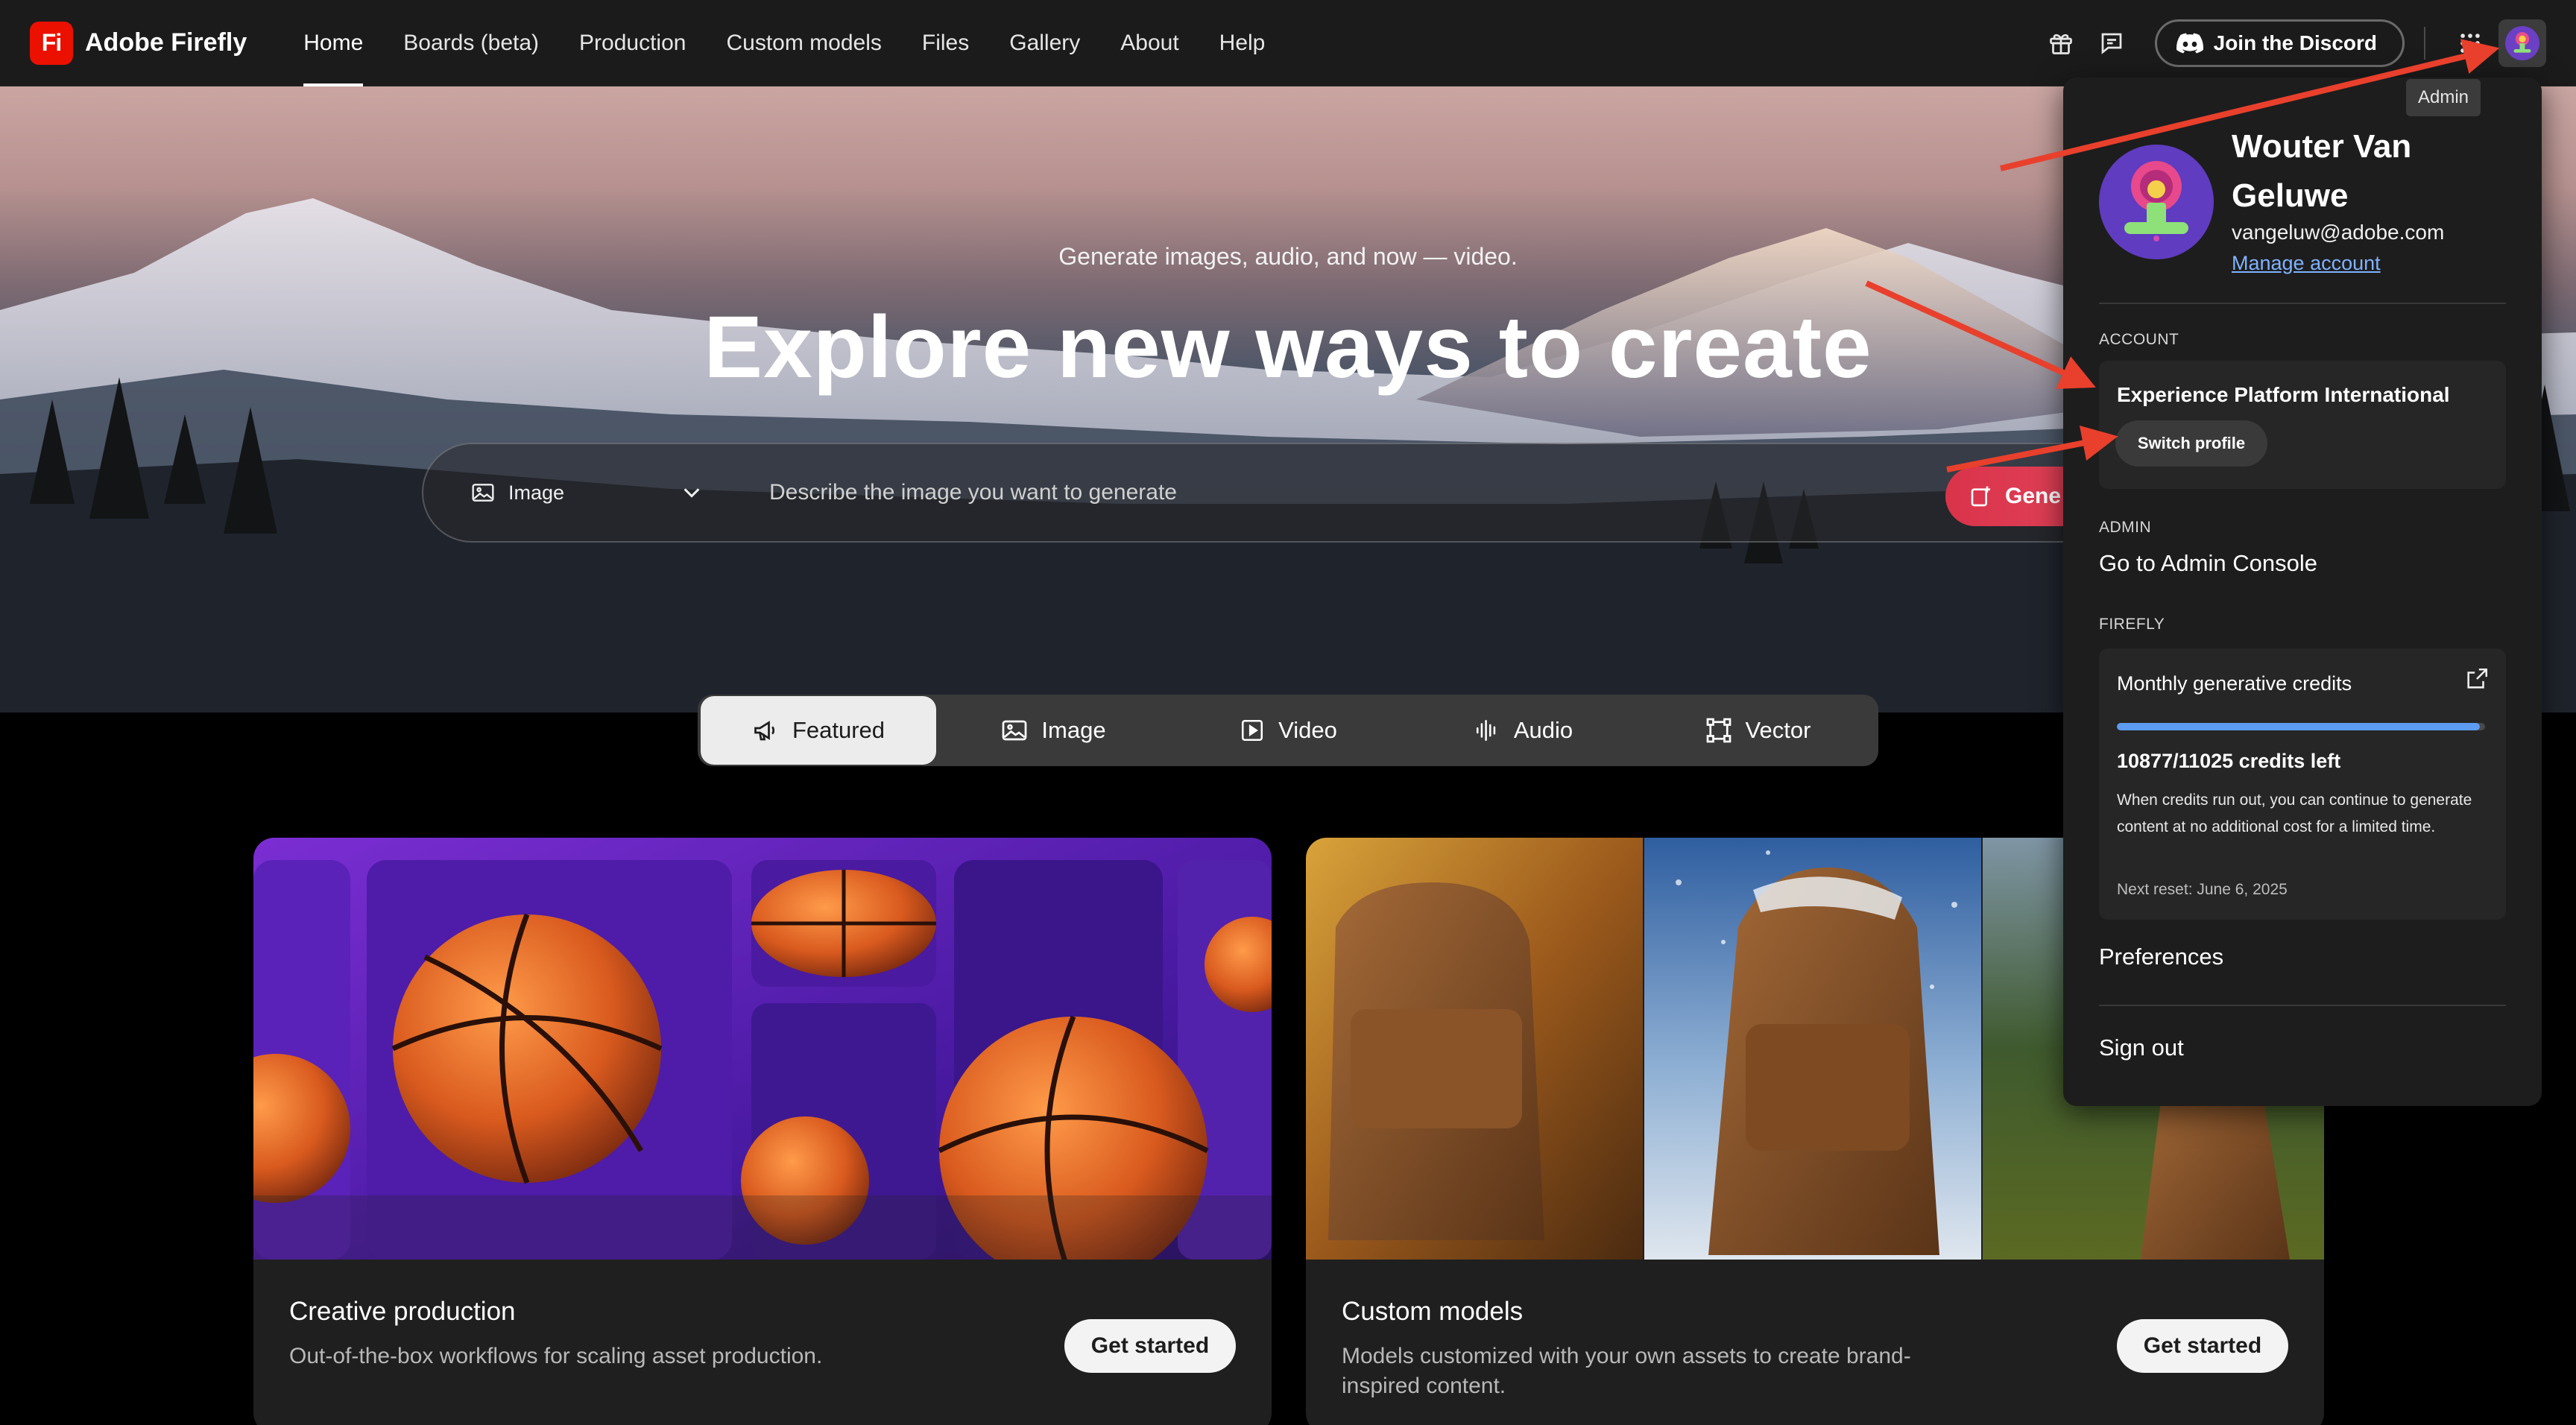  What do you see at coordinates (2229, 761) in the screenshot?
I see `credits-count: 10877/11025 credits left` at bounding box center [2229, 761].